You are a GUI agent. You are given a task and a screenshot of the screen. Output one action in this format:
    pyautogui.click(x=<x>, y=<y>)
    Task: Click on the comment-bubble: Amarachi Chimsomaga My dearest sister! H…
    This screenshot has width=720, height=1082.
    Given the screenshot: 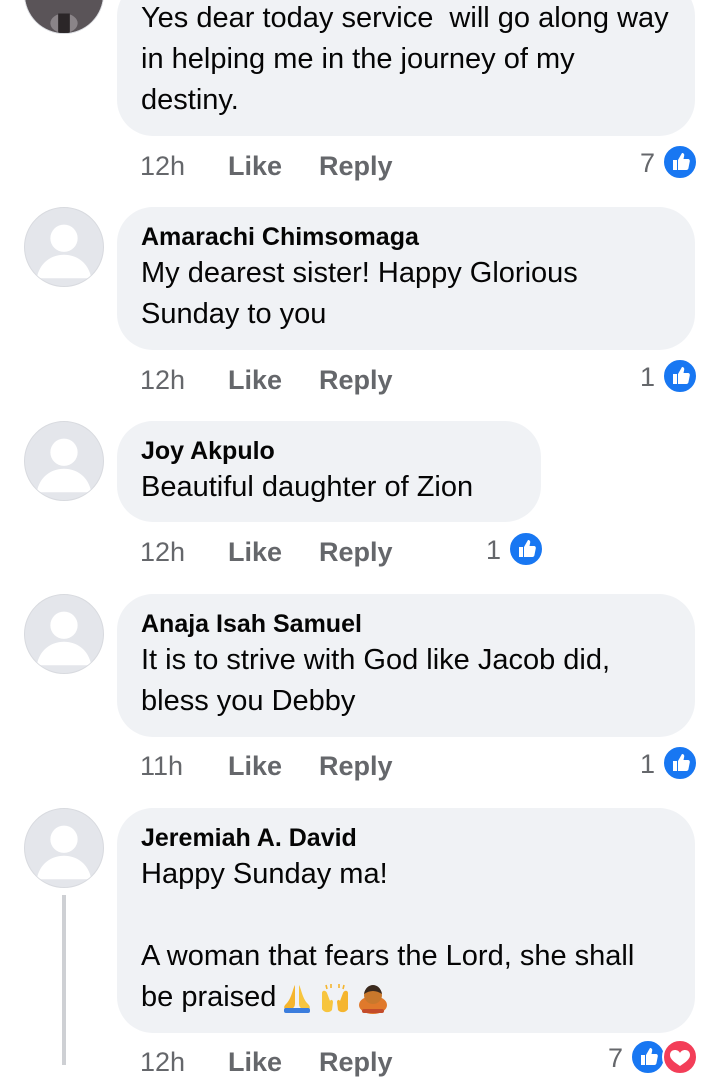 What is the action you would take?
    pyautogui.click(x=406, y=278)
    